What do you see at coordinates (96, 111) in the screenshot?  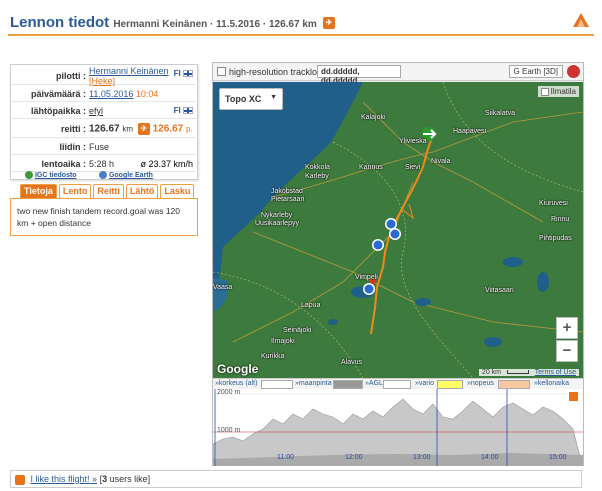 I see `launch-link: efyl` at bounding box center [96, 111].